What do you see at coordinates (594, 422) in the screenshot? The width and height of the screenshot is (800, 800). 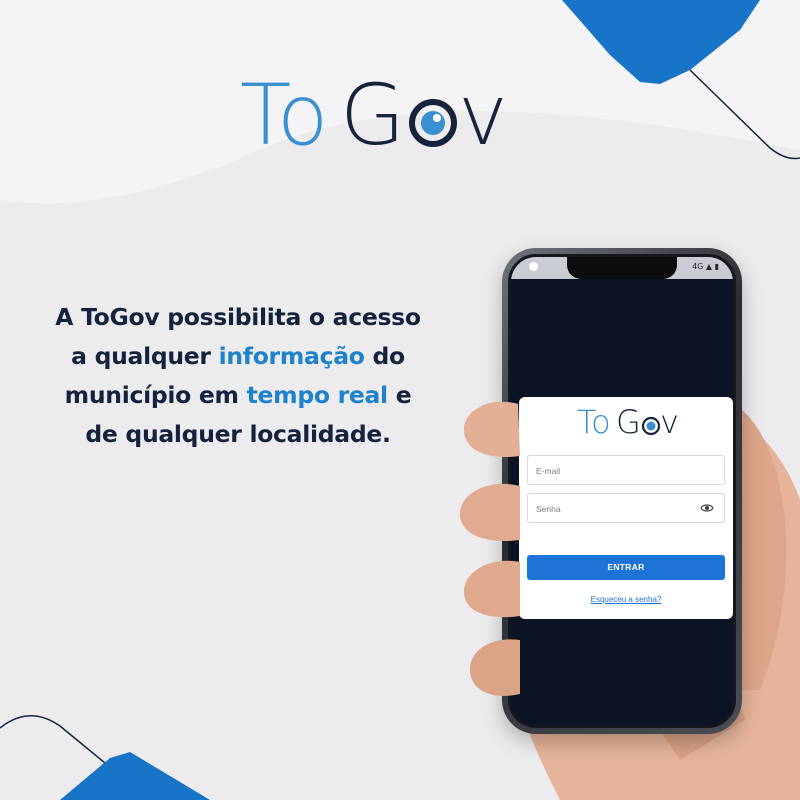 I see `card-logo-to: To` at bounding box center [594, 422].